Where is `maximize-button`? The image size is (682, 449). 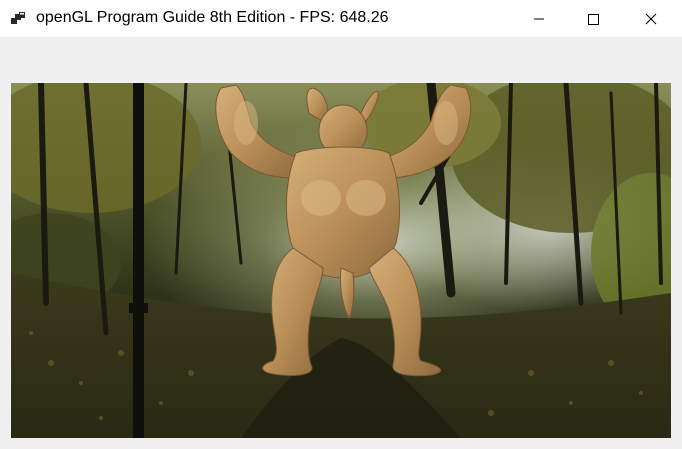 maximize-button is located at coordinates (593, 18).